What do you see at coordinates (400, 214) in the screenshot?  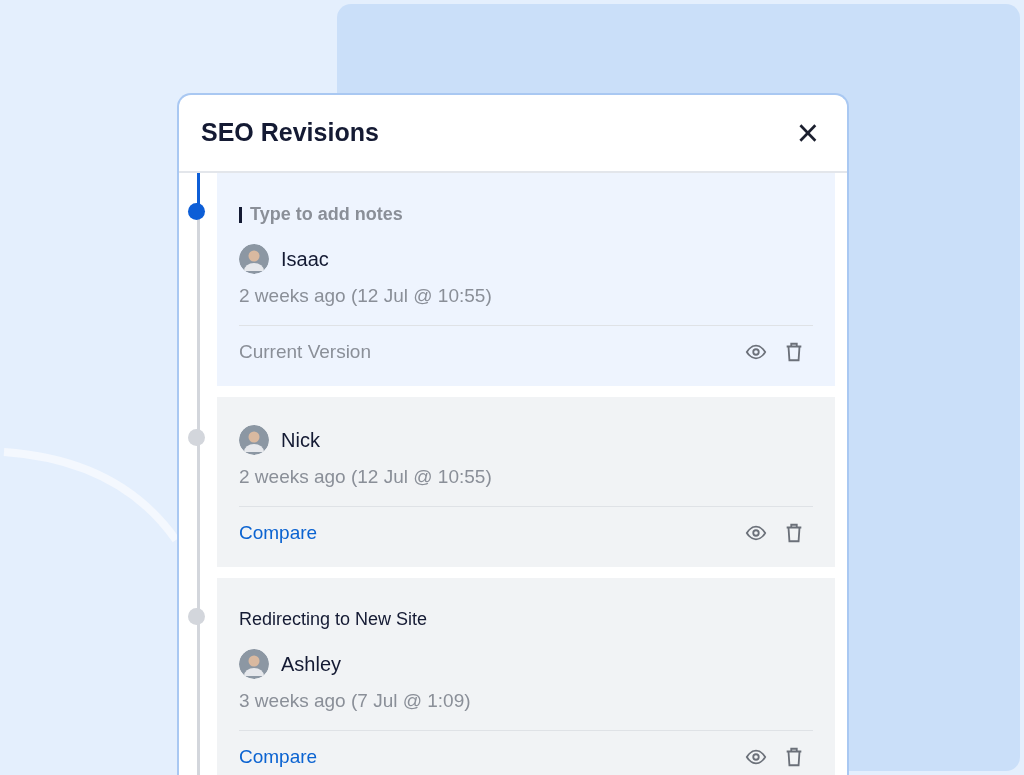 I see `notes-field: Type to add notes` at bounding box center [400, 214].